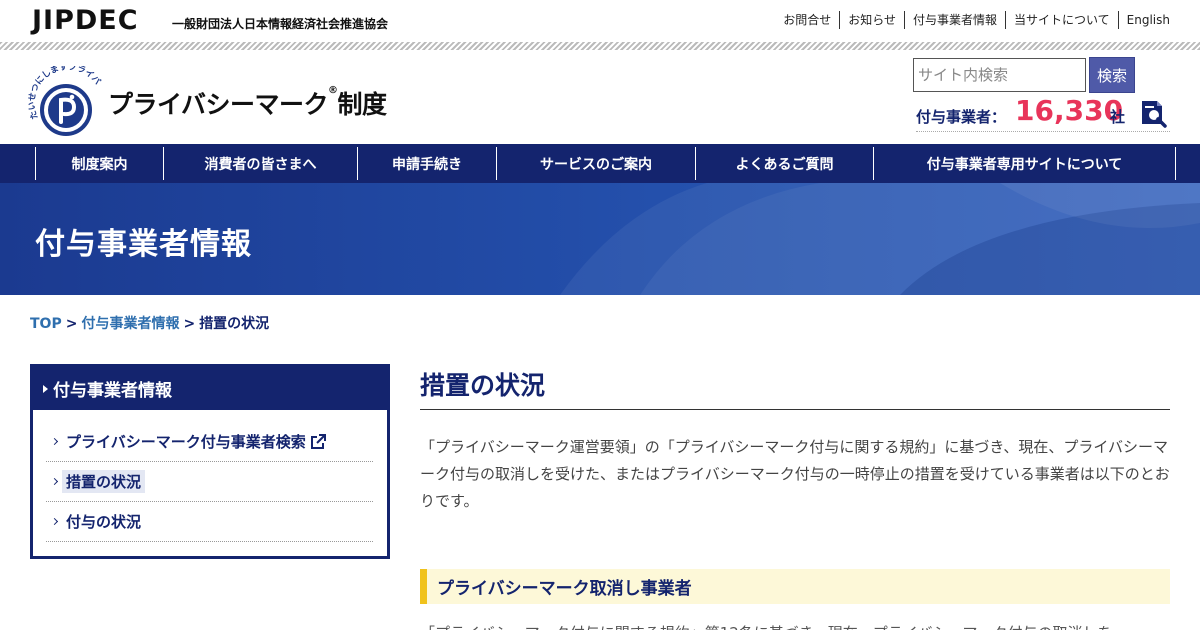  What do you see at coordinates (261, 163) in the screenshot?
I see `nav-for-consumers: 消費者の皆さまへ` at bounding box center [261, 163].